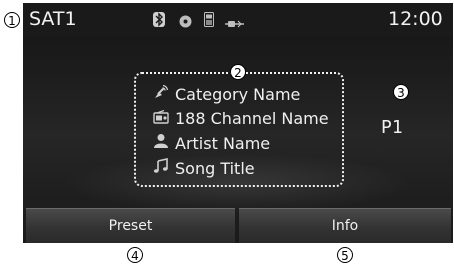 This screenshot has width=454, height=268. I want to click on usb-icon, so click(235, 23).